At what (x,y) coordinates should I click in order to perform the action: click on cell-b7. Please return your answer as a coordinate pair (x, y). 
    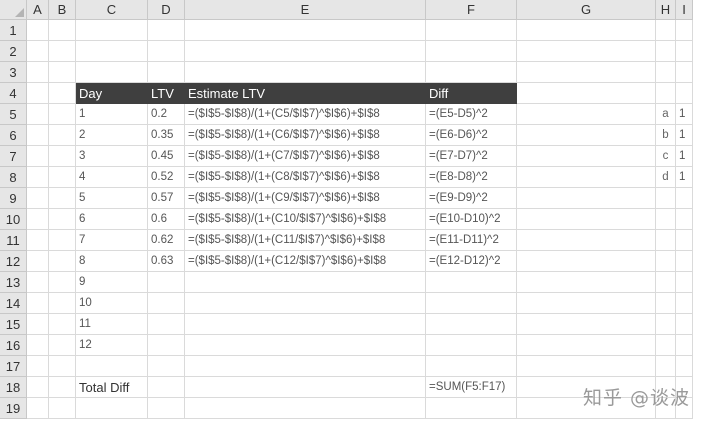
    Looking at the image, I should click on (62, 156).